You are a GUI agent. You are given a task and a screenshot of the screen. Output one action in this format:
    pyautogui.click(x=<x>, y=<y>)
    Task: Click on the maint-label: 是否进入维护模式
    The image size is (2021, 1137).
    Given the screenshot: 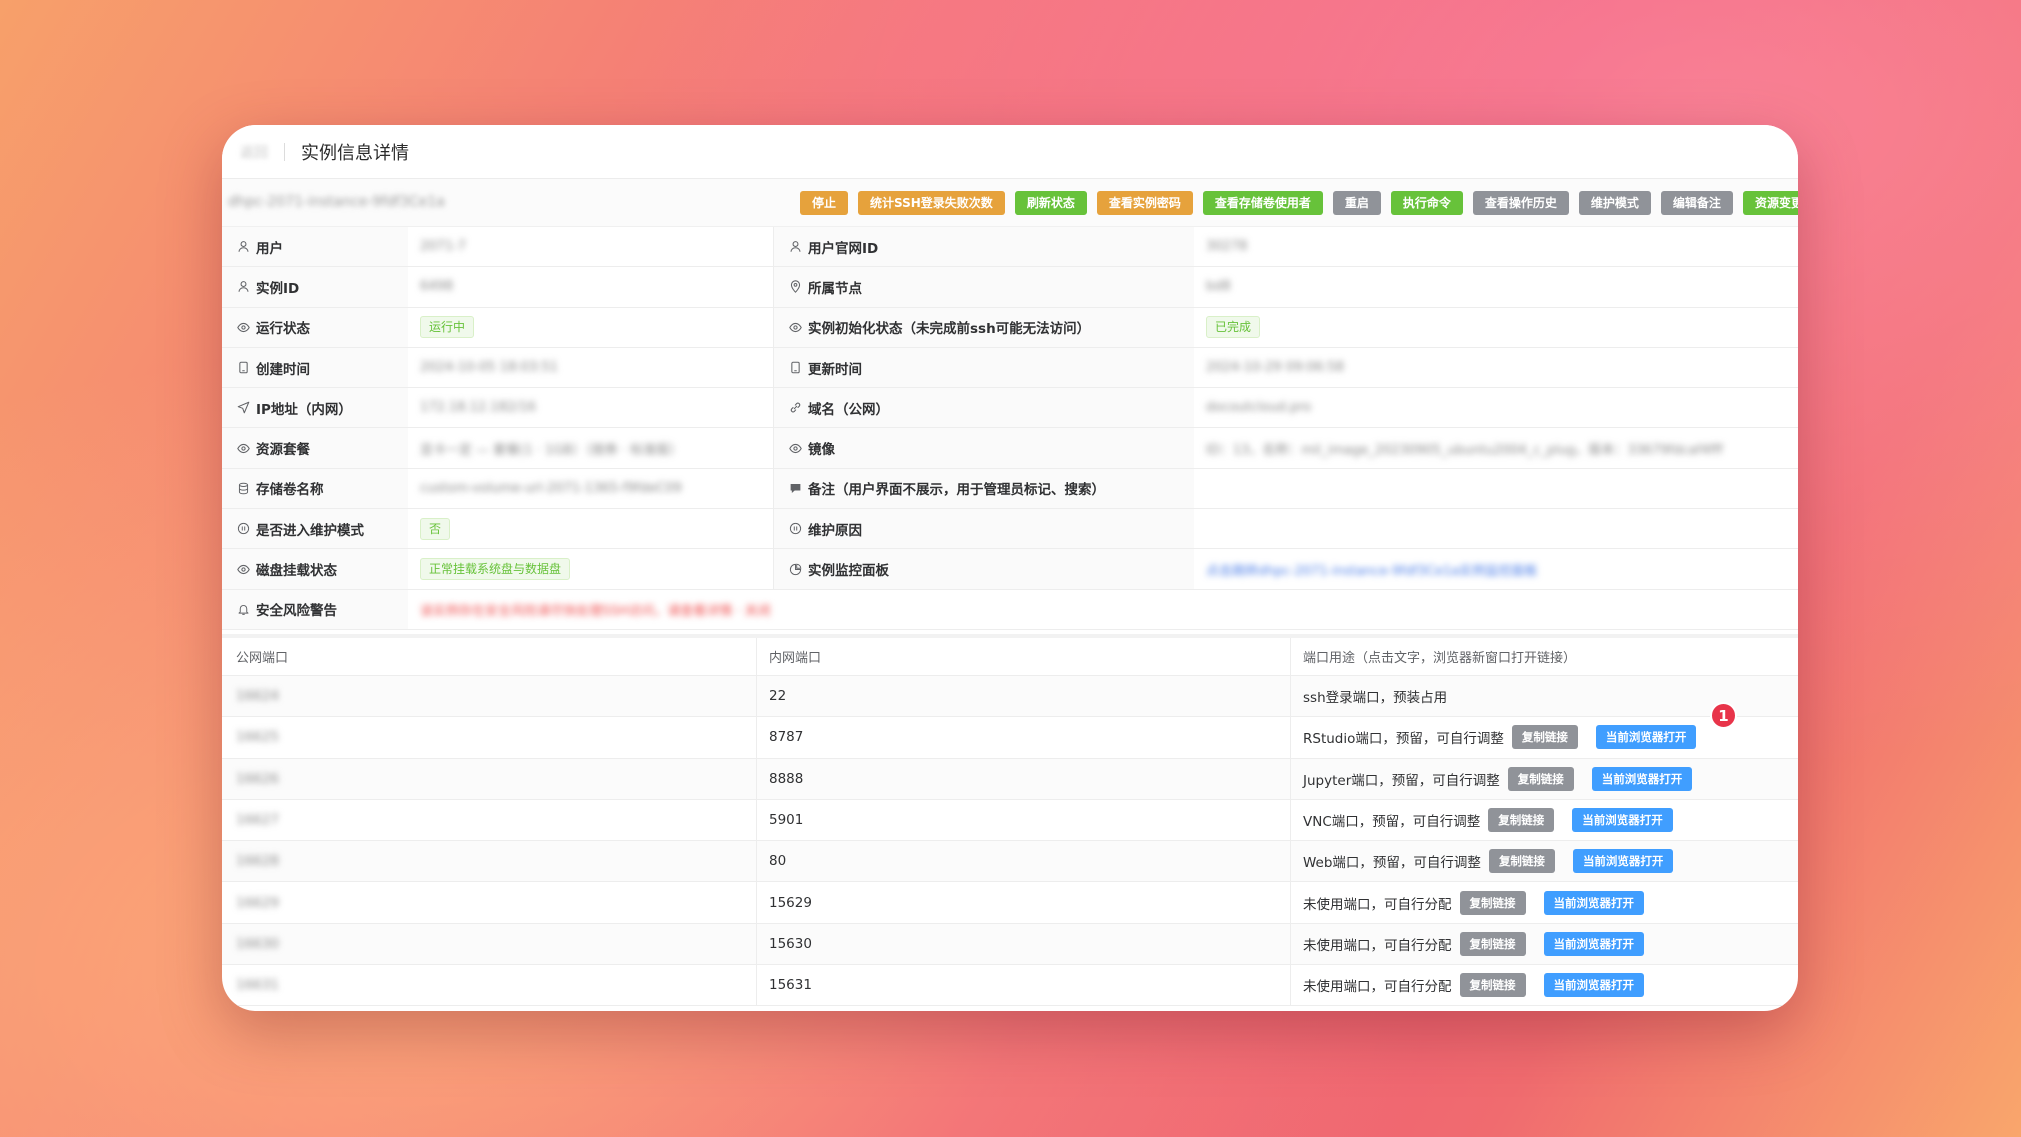 What is the action you would take?
    pyautogui.click(x=310, y=530)
    